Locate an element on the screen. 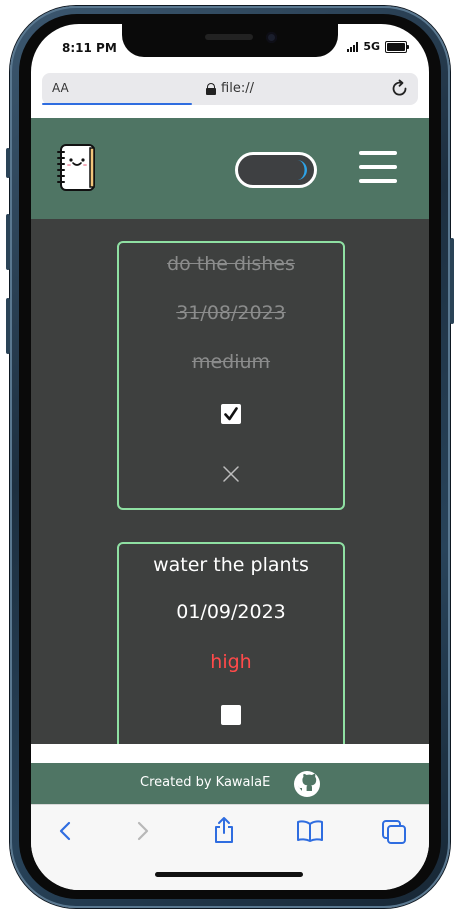  browser-toolbar is located at coordinates (230, 847).